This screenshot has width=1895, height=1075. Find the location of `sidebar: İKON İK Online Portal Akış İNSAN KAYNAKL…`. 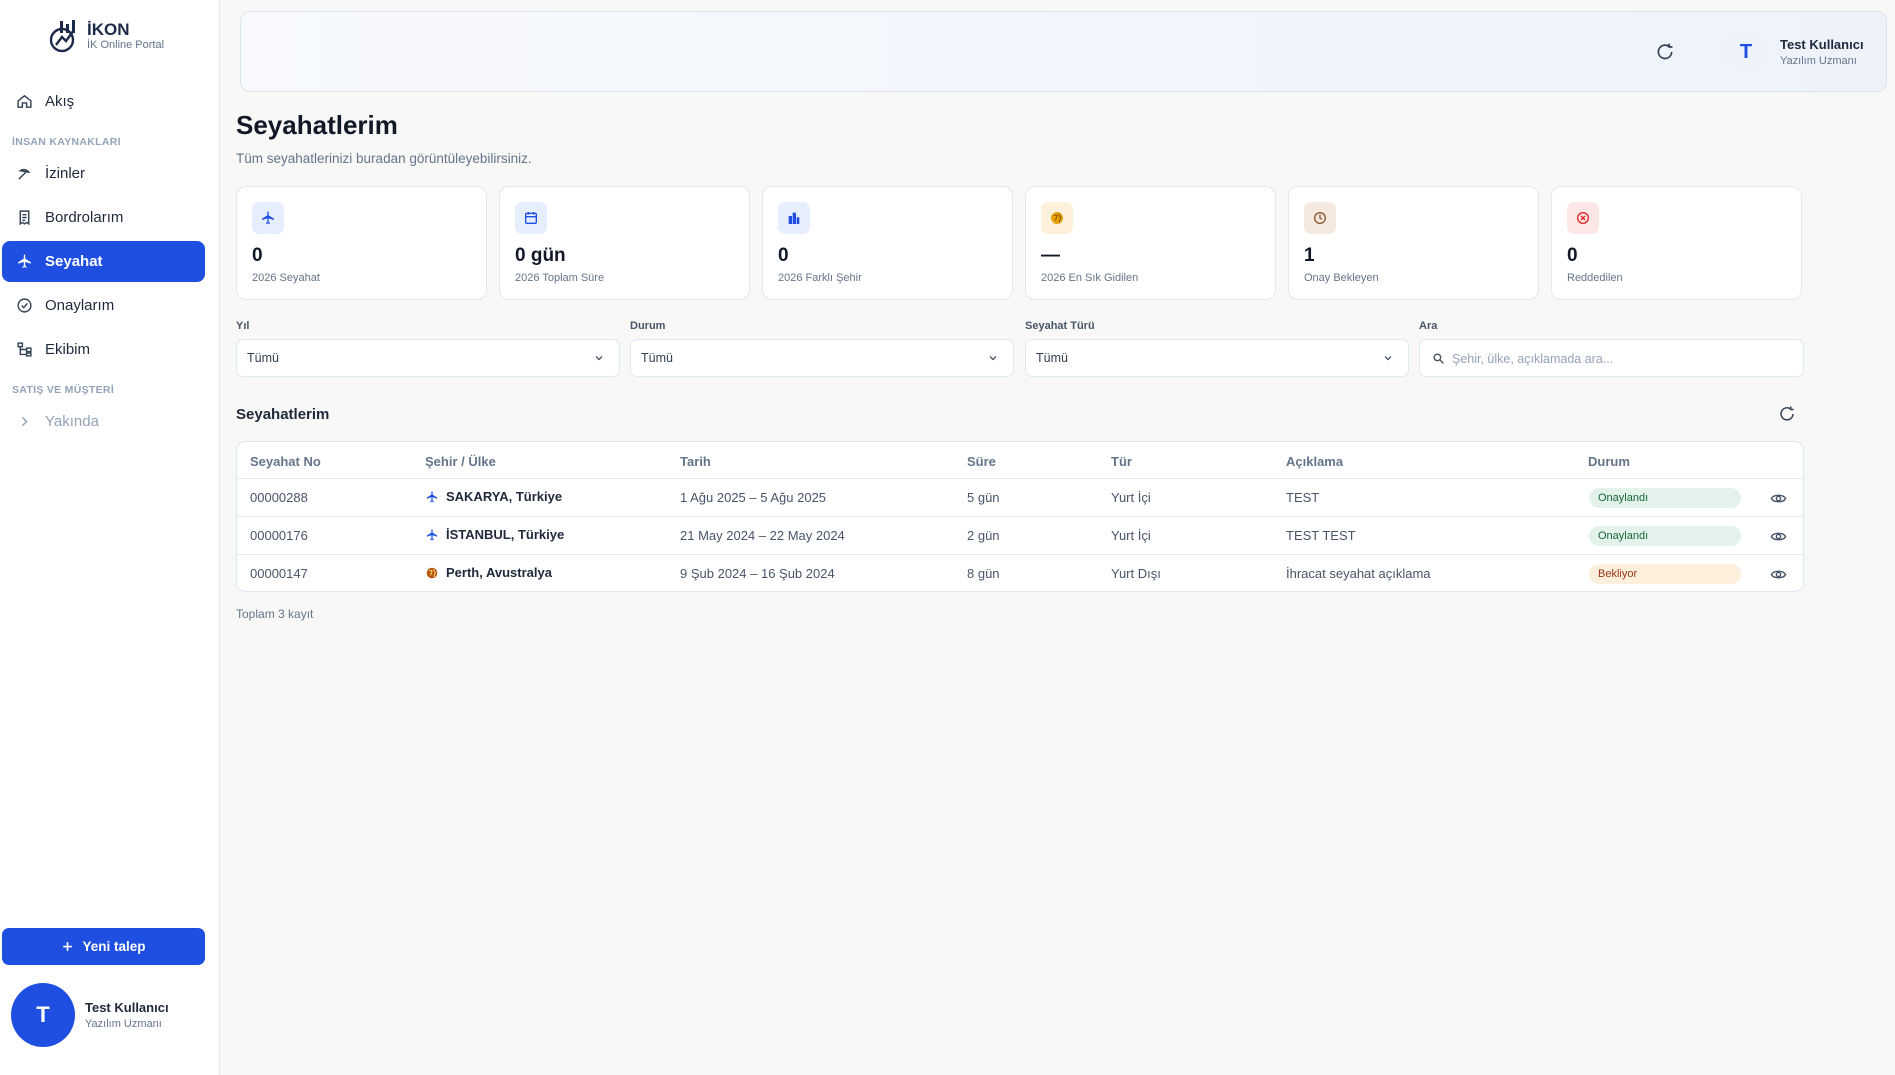

sidebar: İKON İK Online Portal Akış İNSAN KAYNAKL… is located at coordinates (110, 537).